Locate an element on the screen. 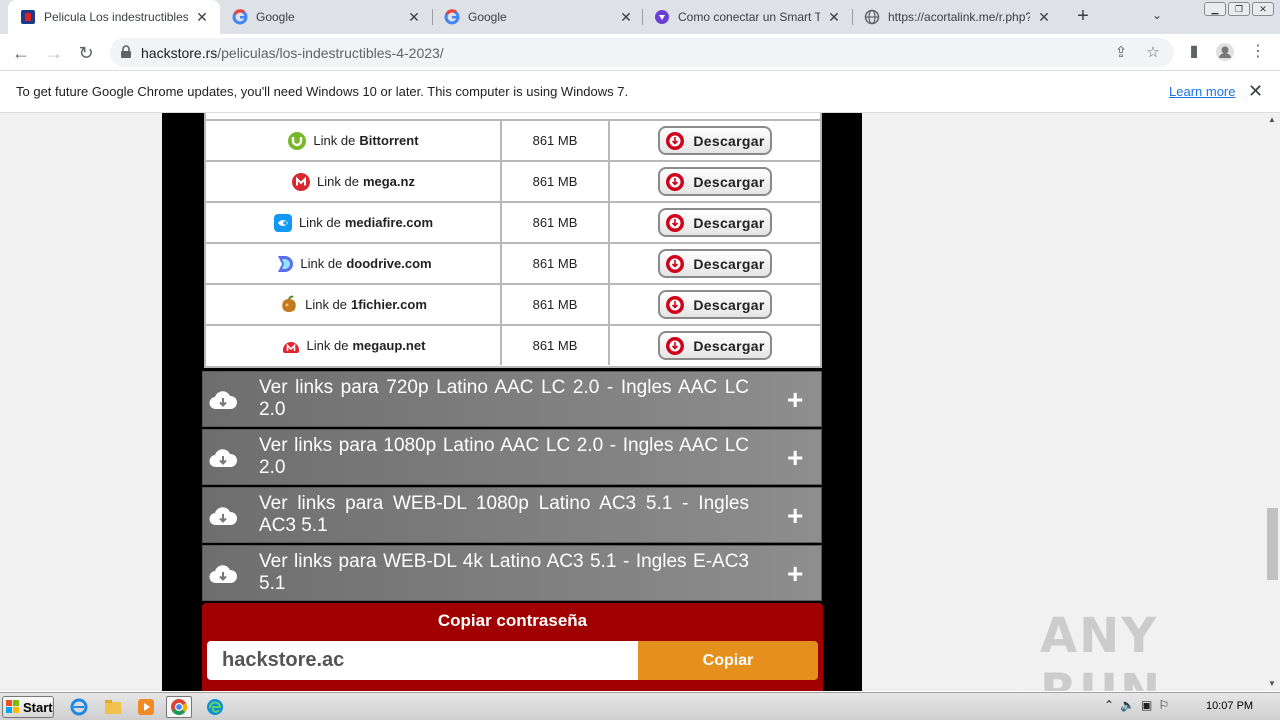  hackstore-favicon-icon is located at coordinates (28, 17).